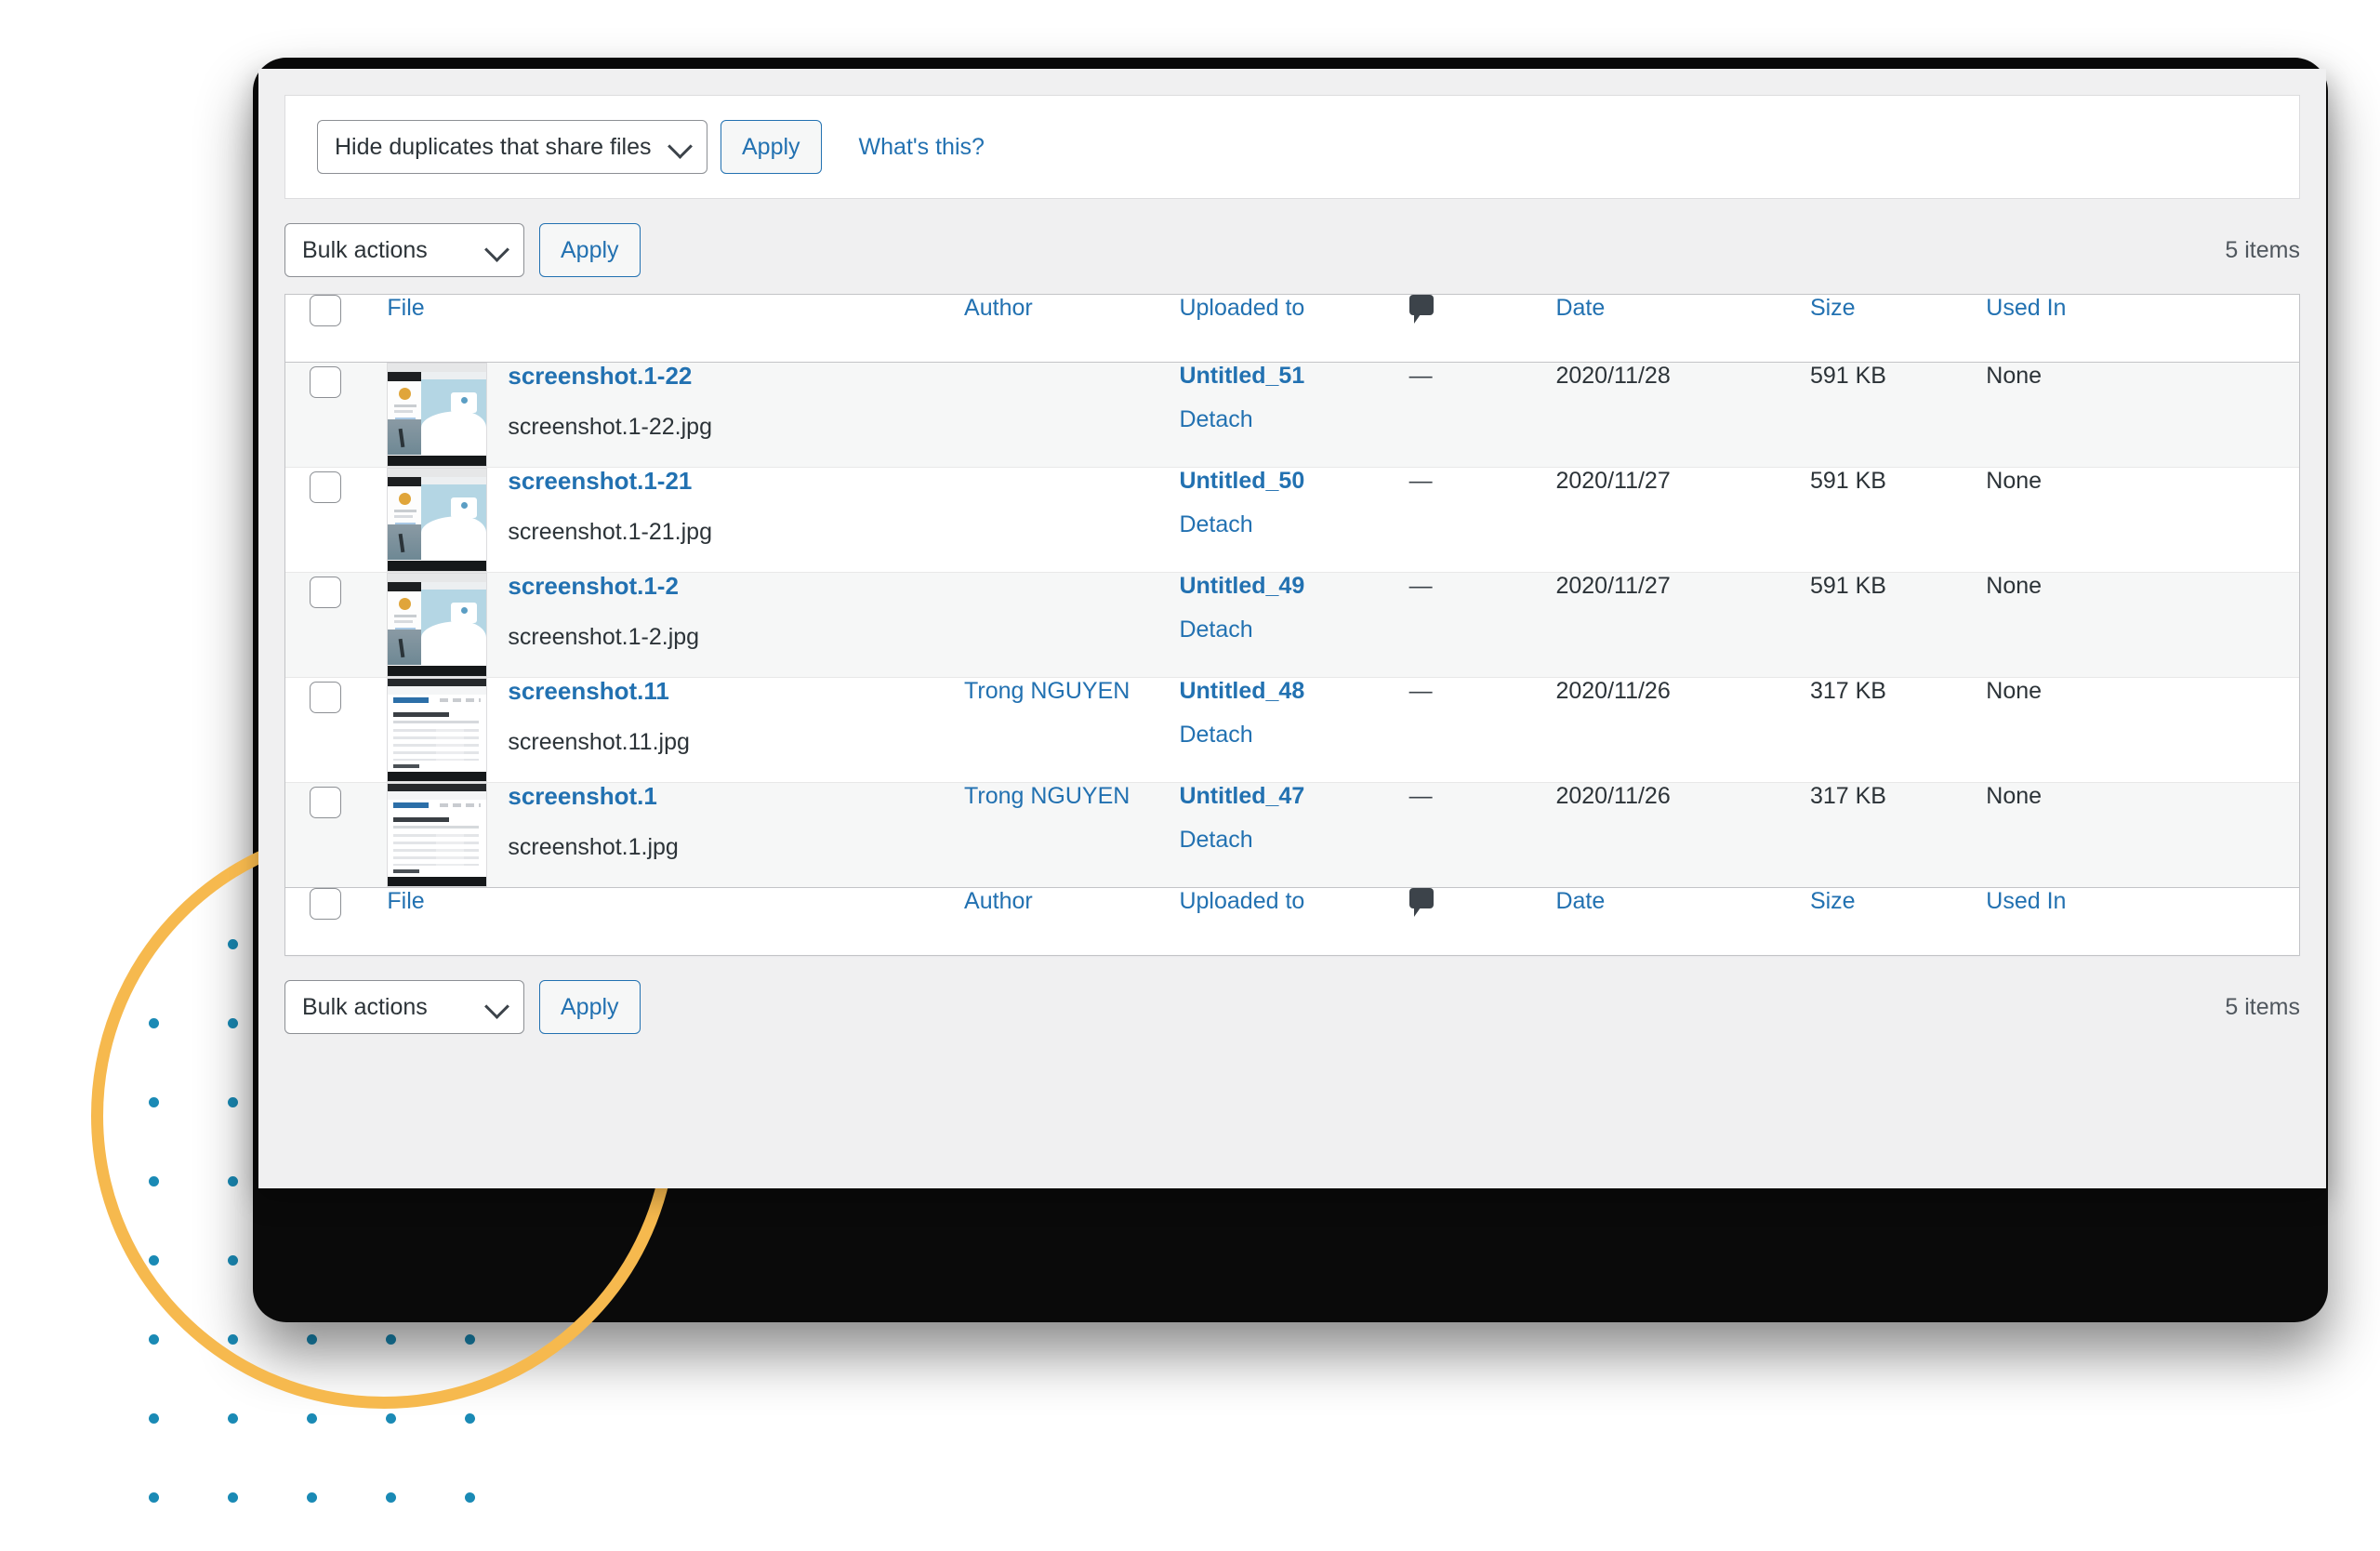 This screenshot has height=1551, width=2380. I want to click on column-footer-author: Author, so click(1072, 921).